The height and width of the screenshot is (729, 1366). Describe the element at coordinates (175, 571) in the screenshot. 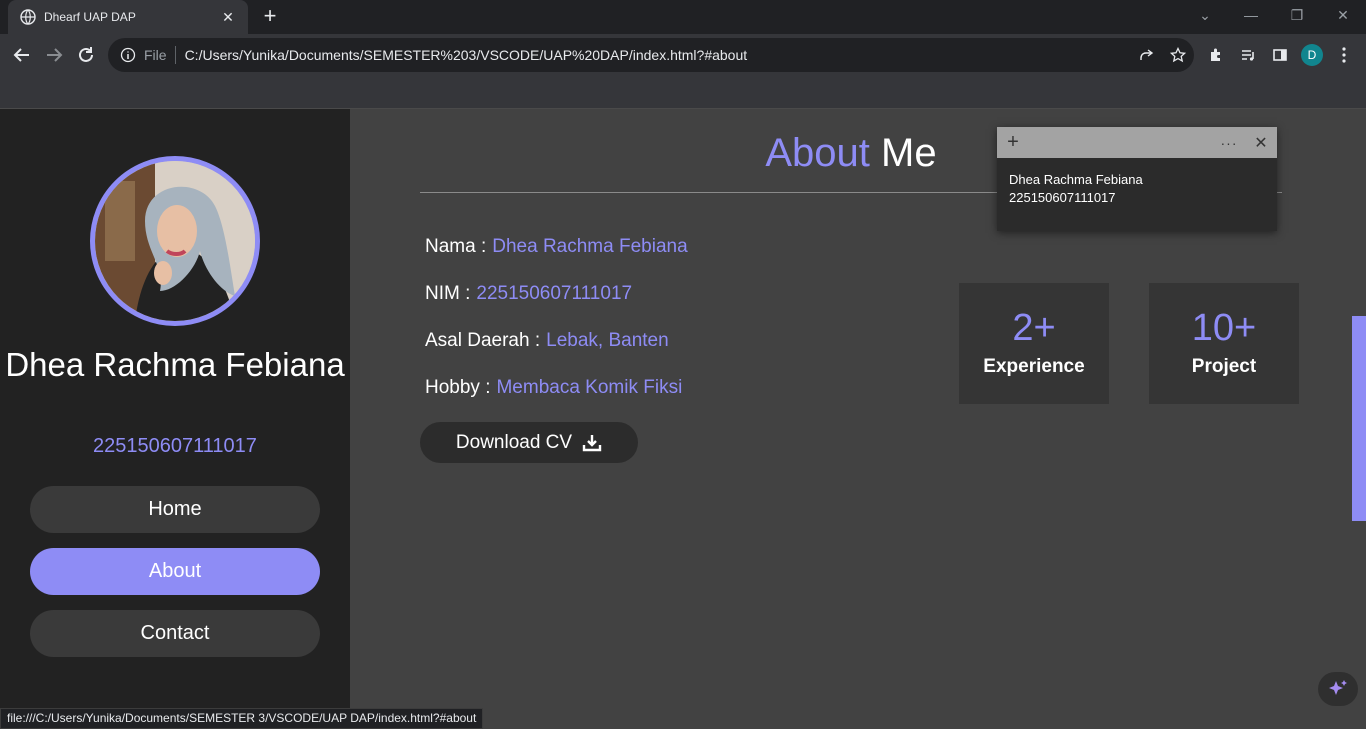

I see `nav-about: About` at that location.